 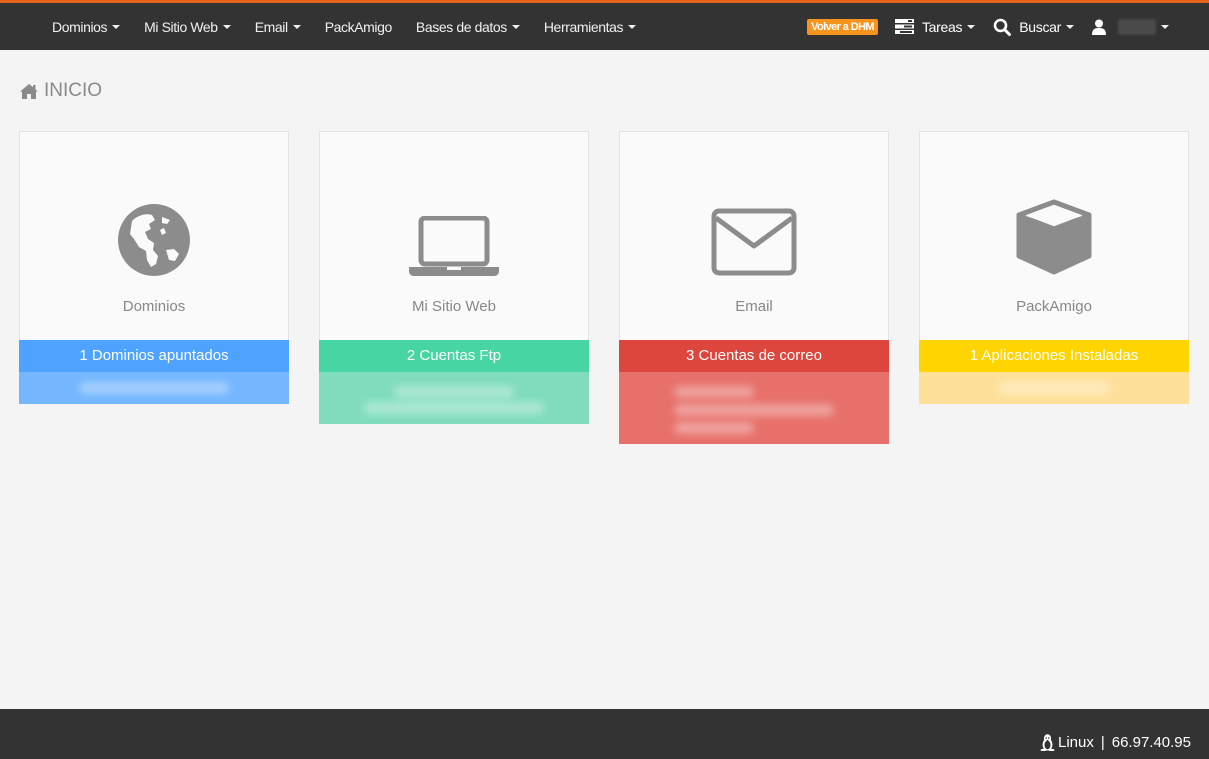 What do you see at coordinates (604, 734) in the screenshot?
I see `page-footer: Linux | 66.97.40.95` at bounding box center [604, 734].